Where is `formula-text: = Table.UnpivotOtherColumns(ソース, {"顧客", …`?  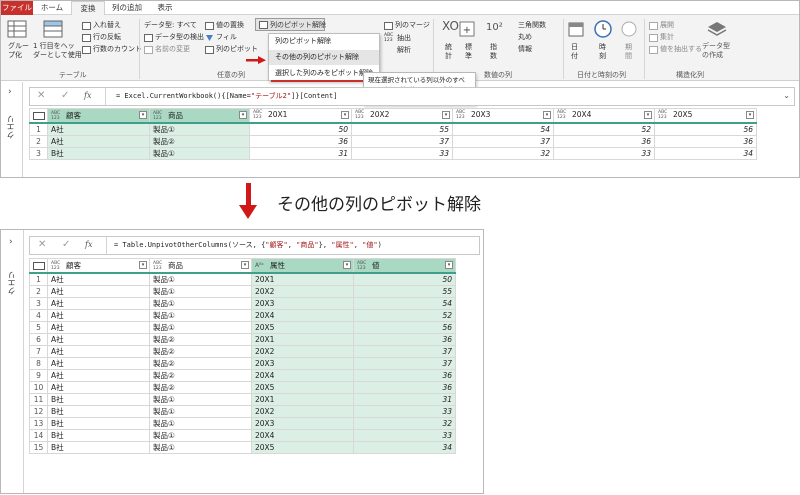
formula-text: = Table.UnpivotOtherColumns(ソース, {"顧客", … is located at coordinates (248, 245).